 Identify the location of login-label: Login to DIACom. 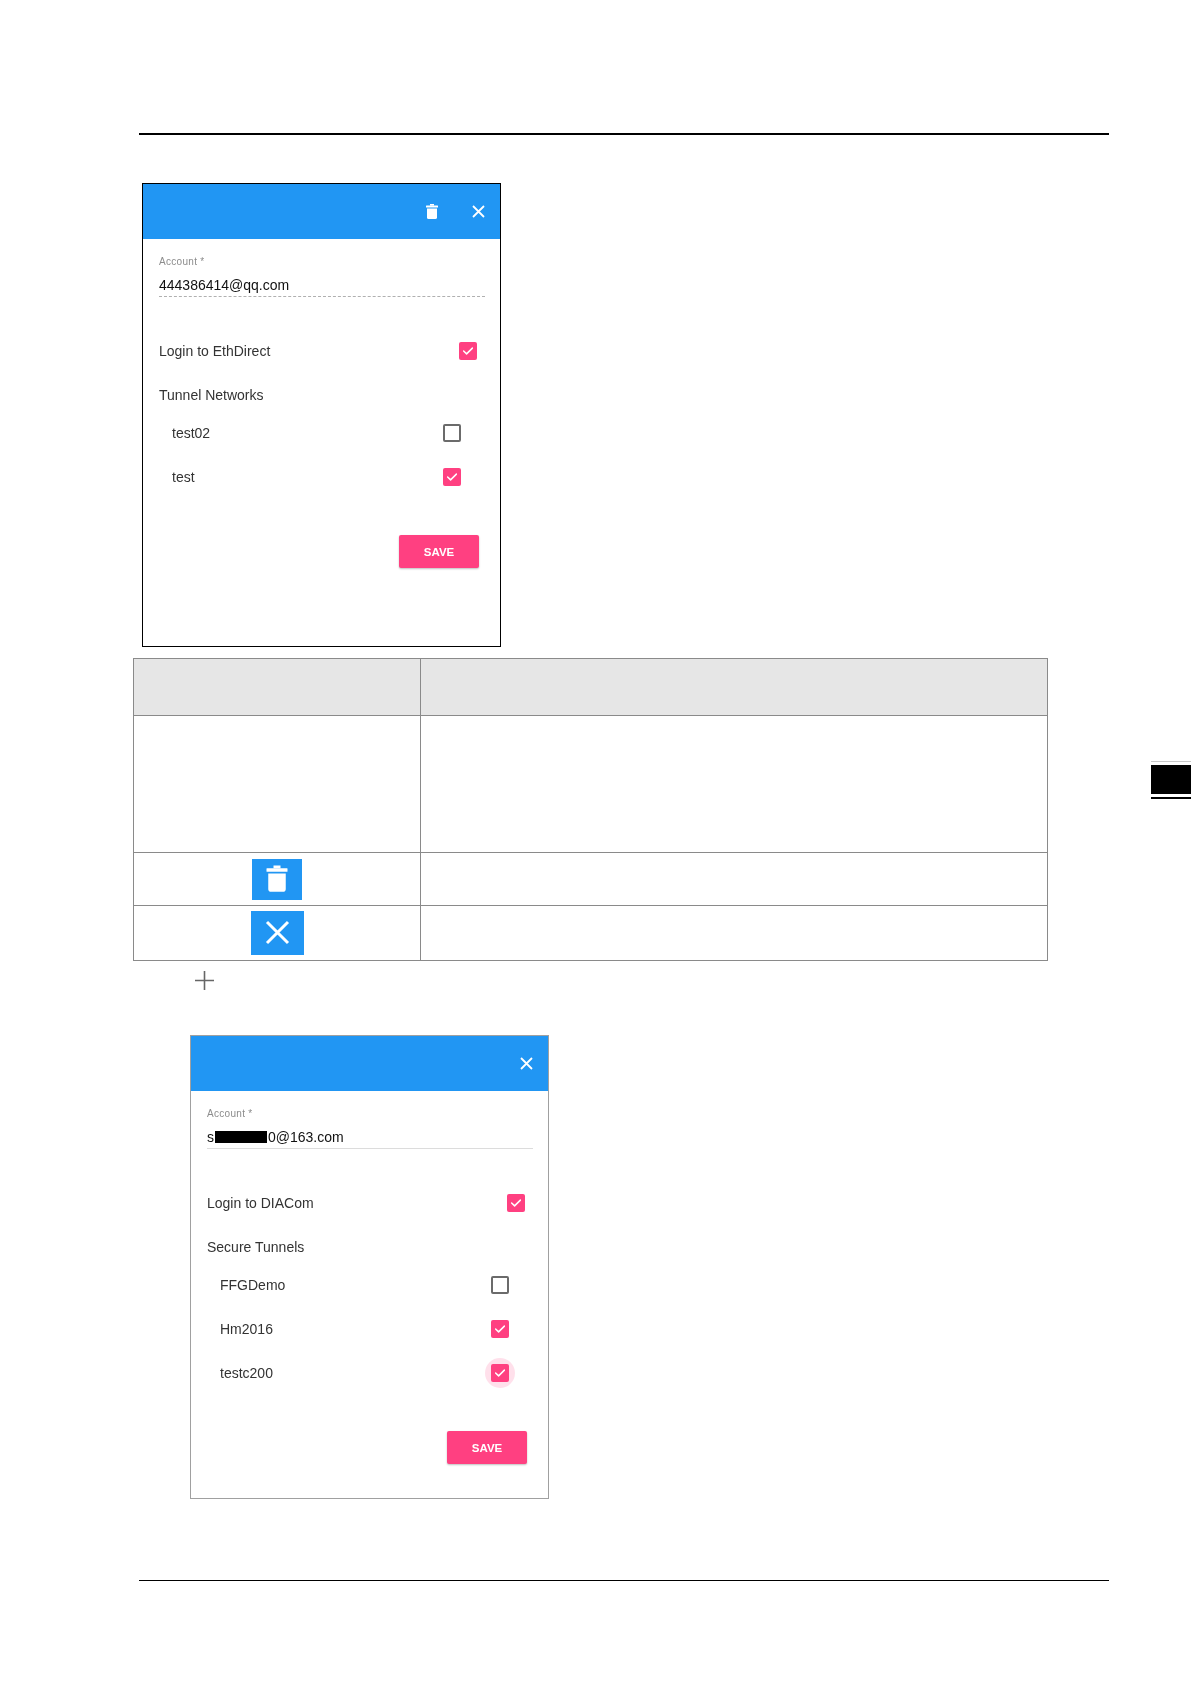
(260, 1203).